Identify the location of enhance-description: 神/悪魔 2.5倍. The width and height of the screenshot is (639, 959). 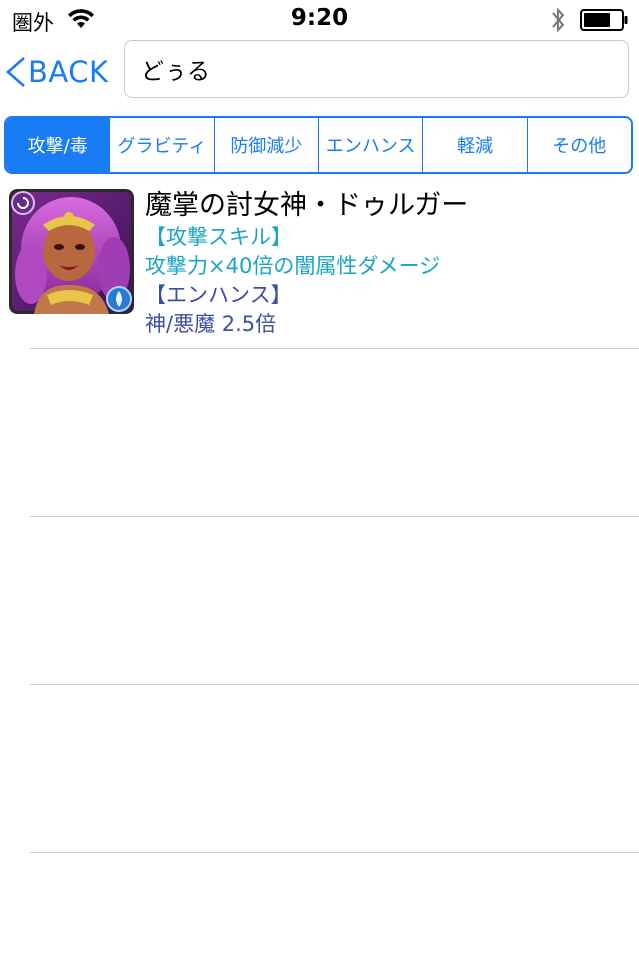
(211, 324).